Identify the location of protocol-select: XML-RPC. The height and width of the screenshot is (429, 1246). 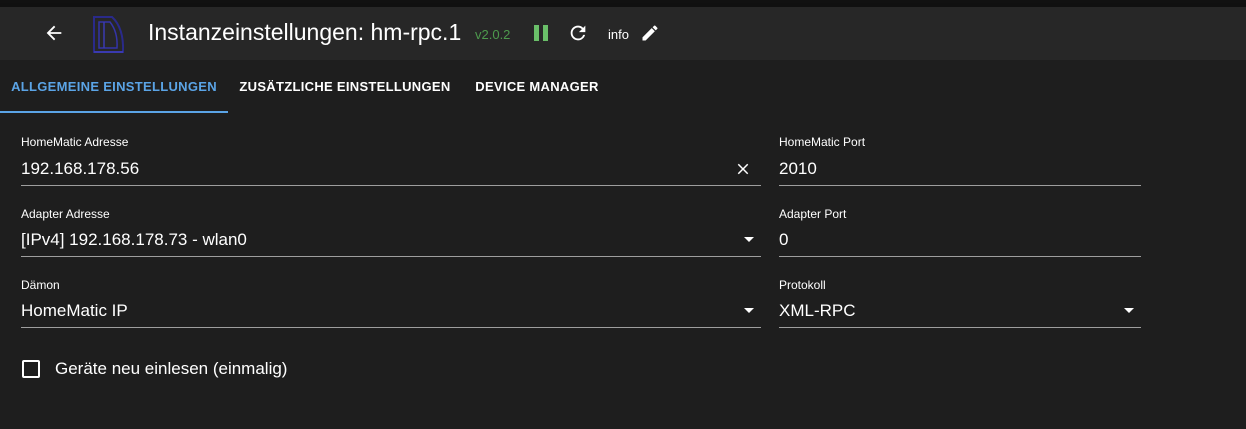
(960, 313).